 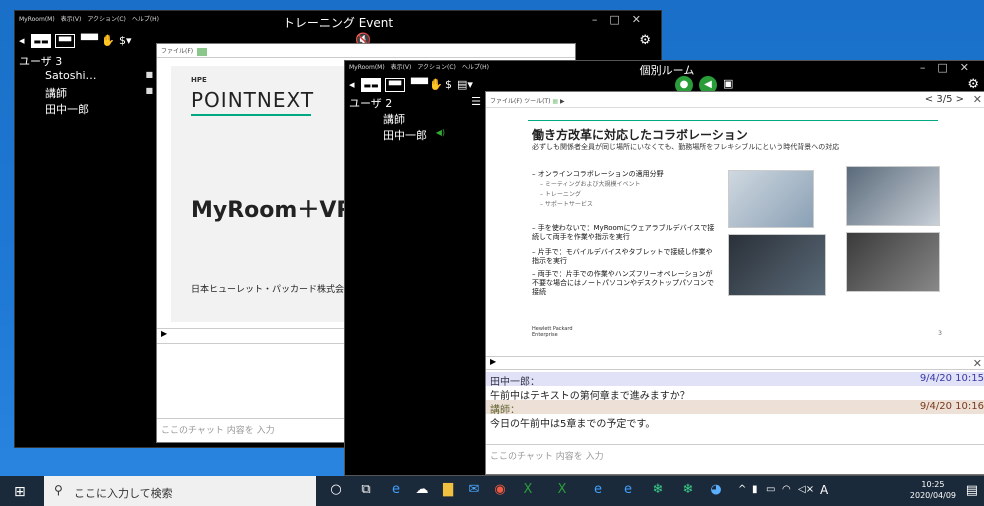 I want to click on network-icon: ▭, so click(x=770, y=489).